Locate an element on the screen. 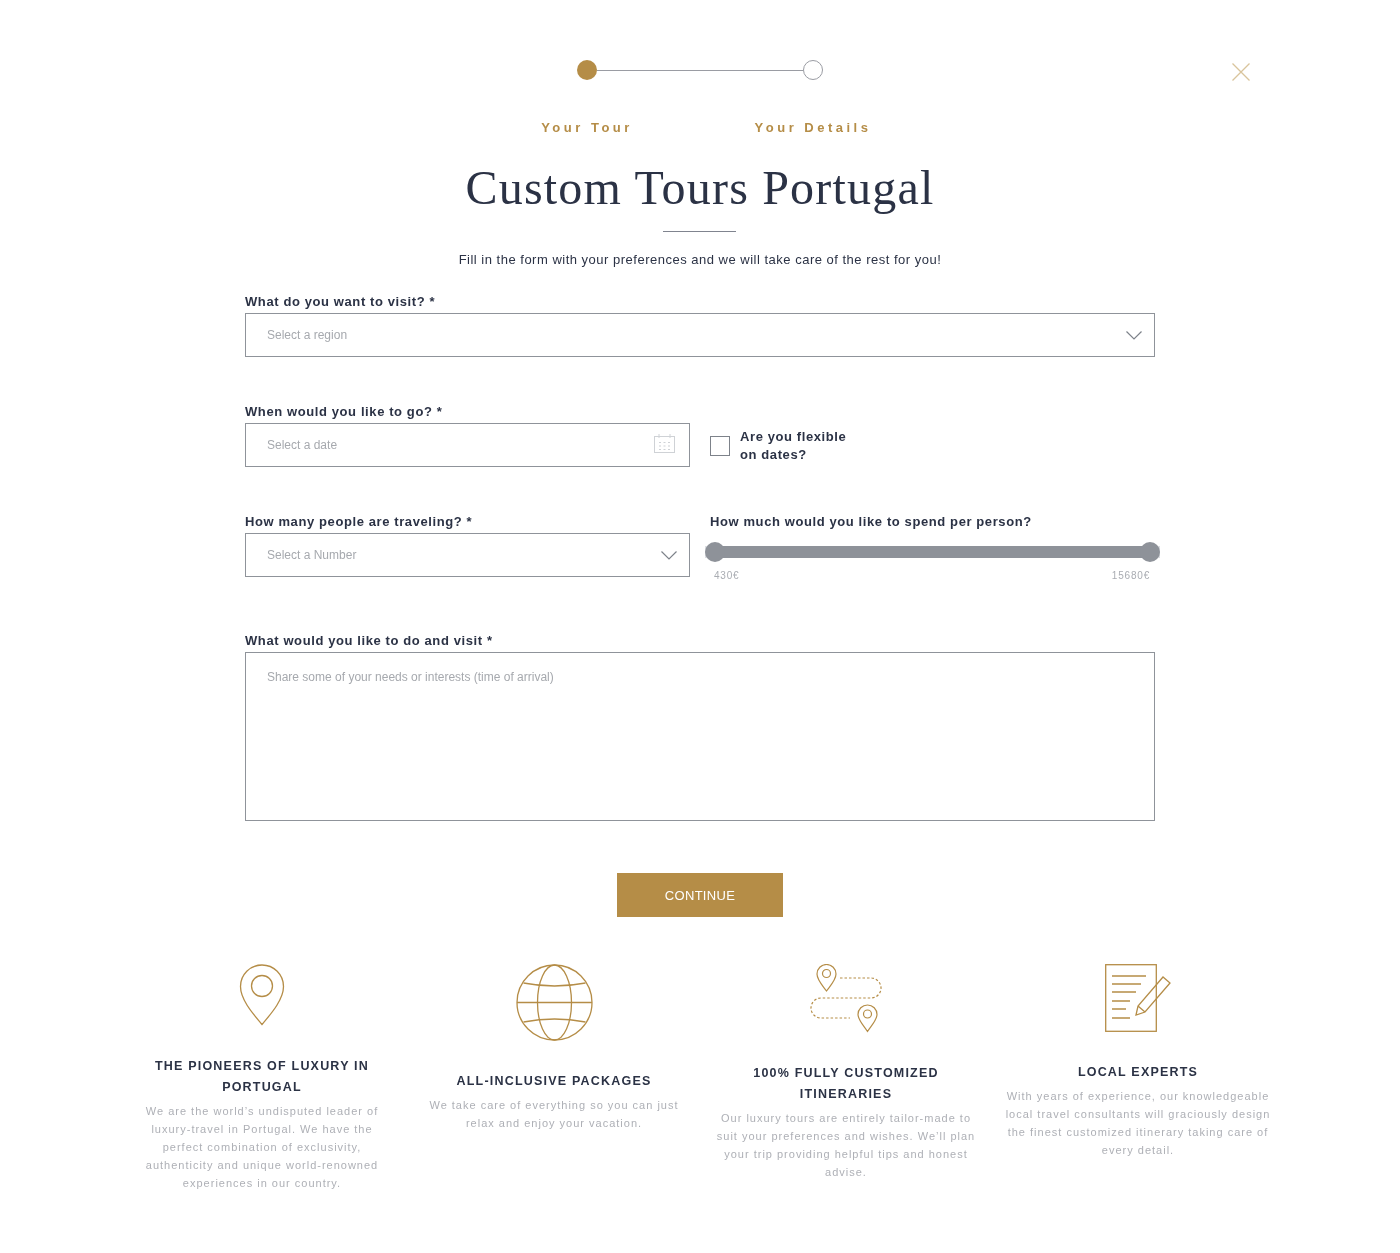 The width and height of the screenshot is (1400, 1253). checkbox-label: Are you flexible on dates? is located at coordinates (794, 446).